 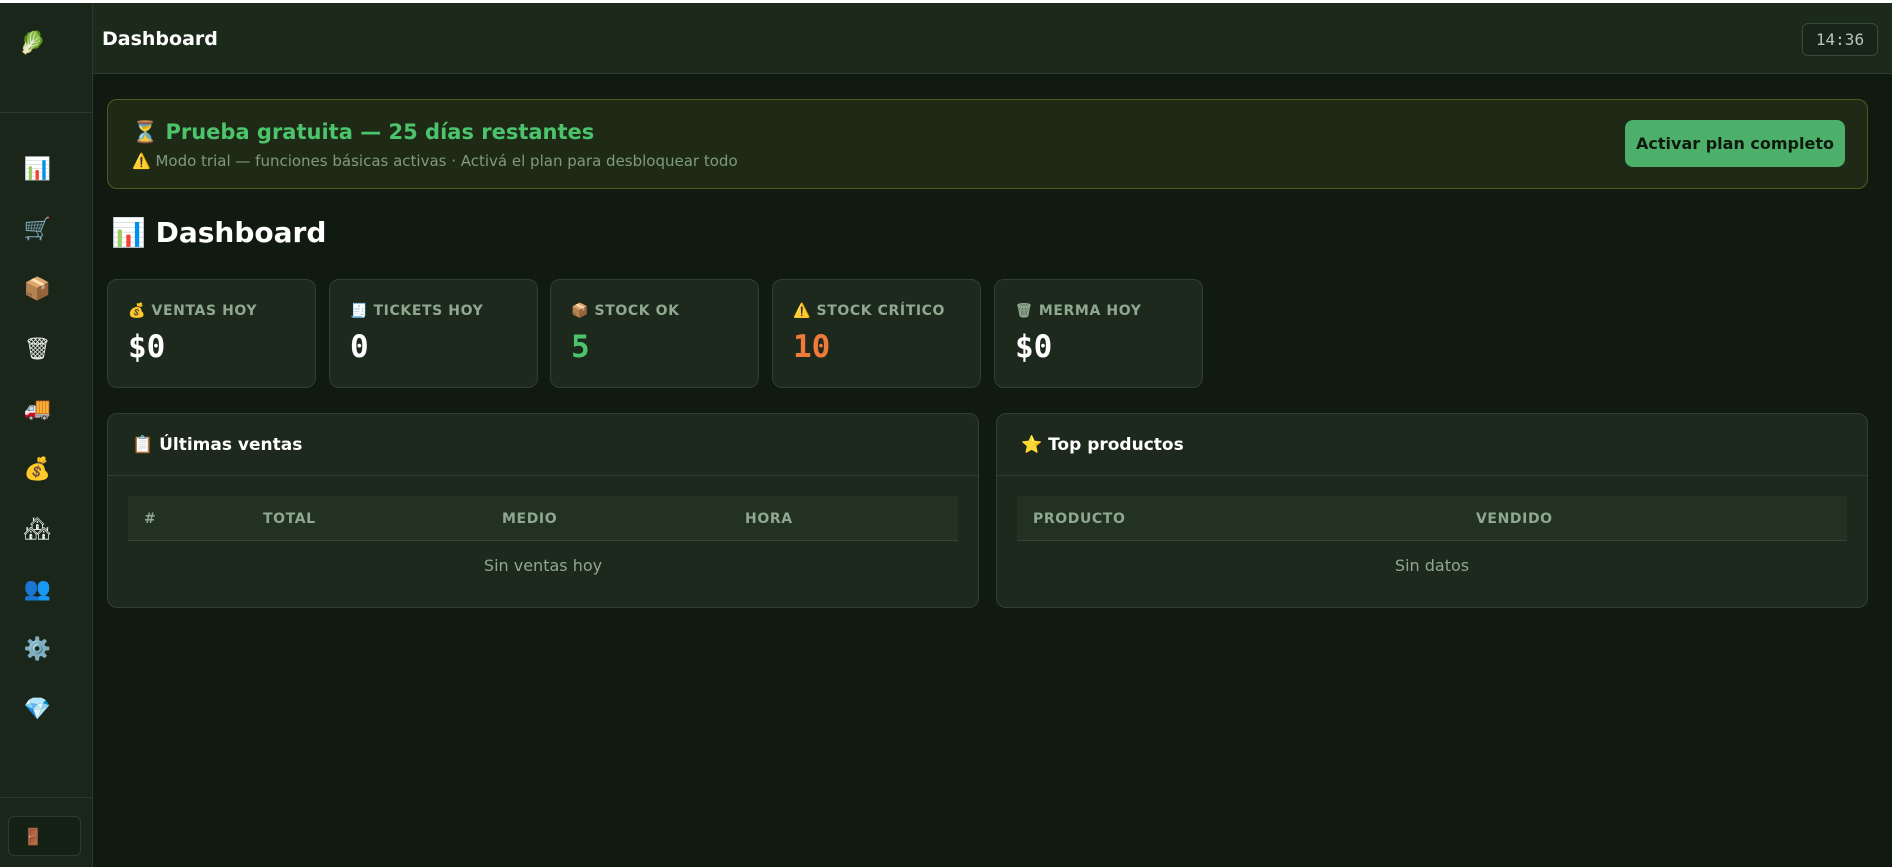 I want to click on sidebar-item-dashboard: 📊, so click(x=46, y=169).